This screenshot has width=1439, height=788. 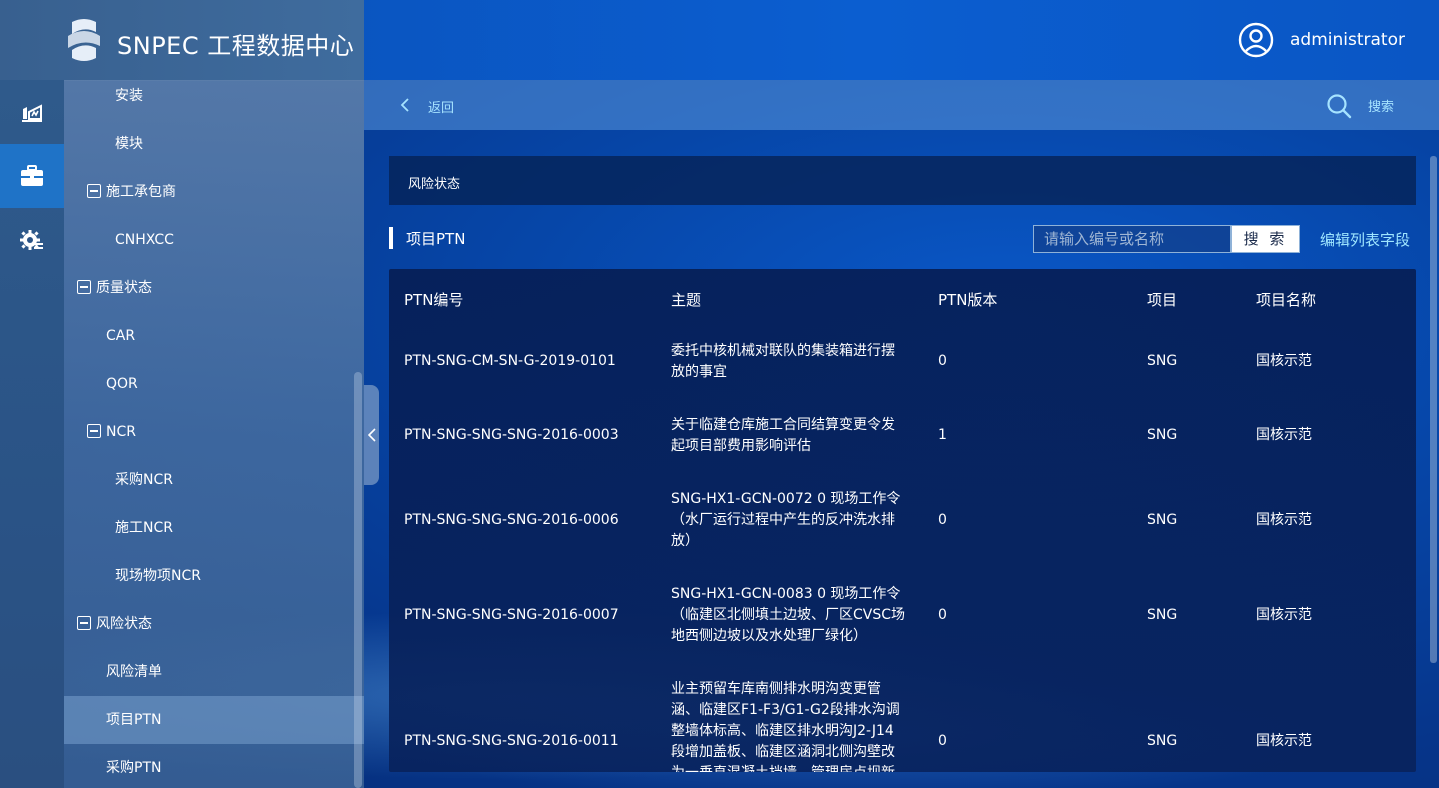 I want to click on logo-icon, so click(x=84, y=40).